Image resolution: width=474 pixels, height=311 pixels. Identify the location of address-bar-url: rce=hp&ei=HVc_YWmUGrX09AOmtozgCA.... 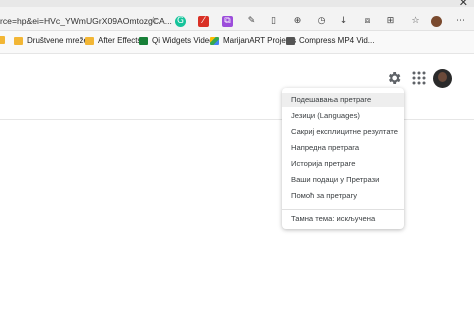
(86, 21).